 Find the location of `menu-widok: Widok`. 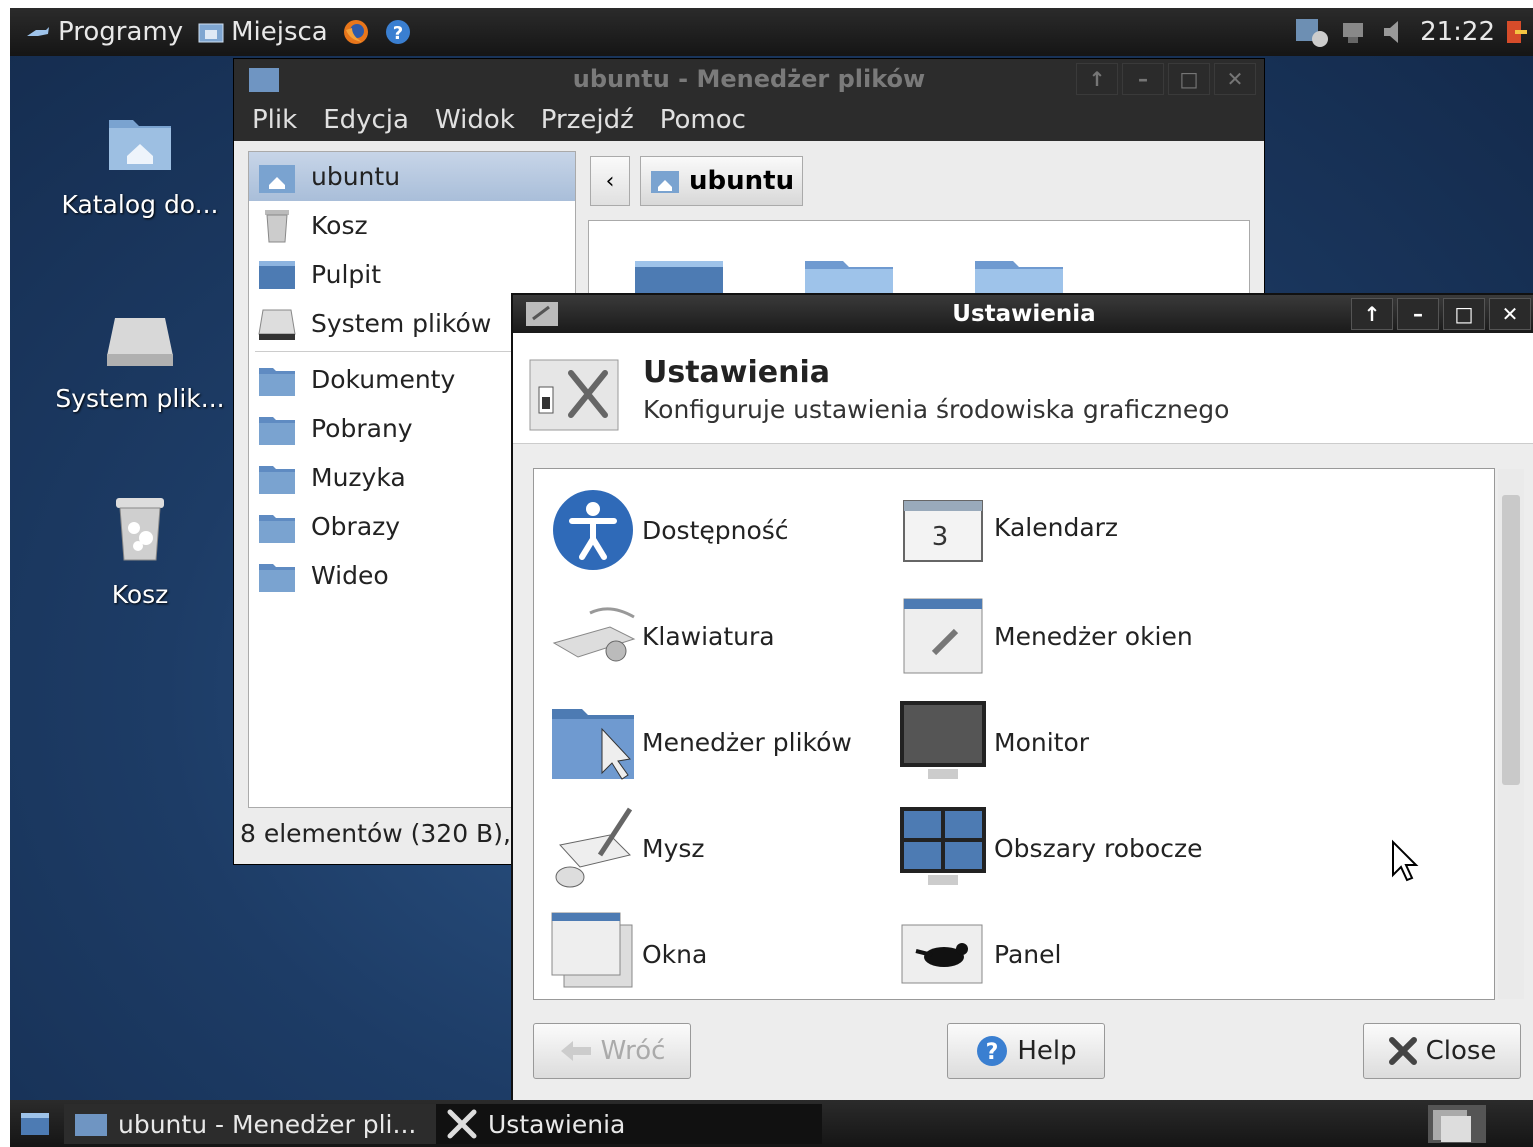

menu-widok: Widok is located at coordinates (475, 120).